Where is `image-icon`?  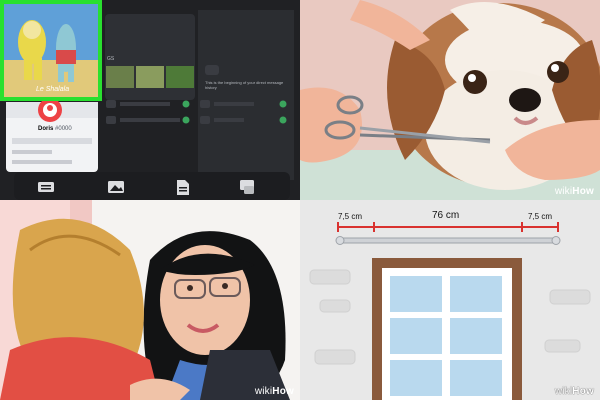
image-icon is located at coordinates (116, 187).